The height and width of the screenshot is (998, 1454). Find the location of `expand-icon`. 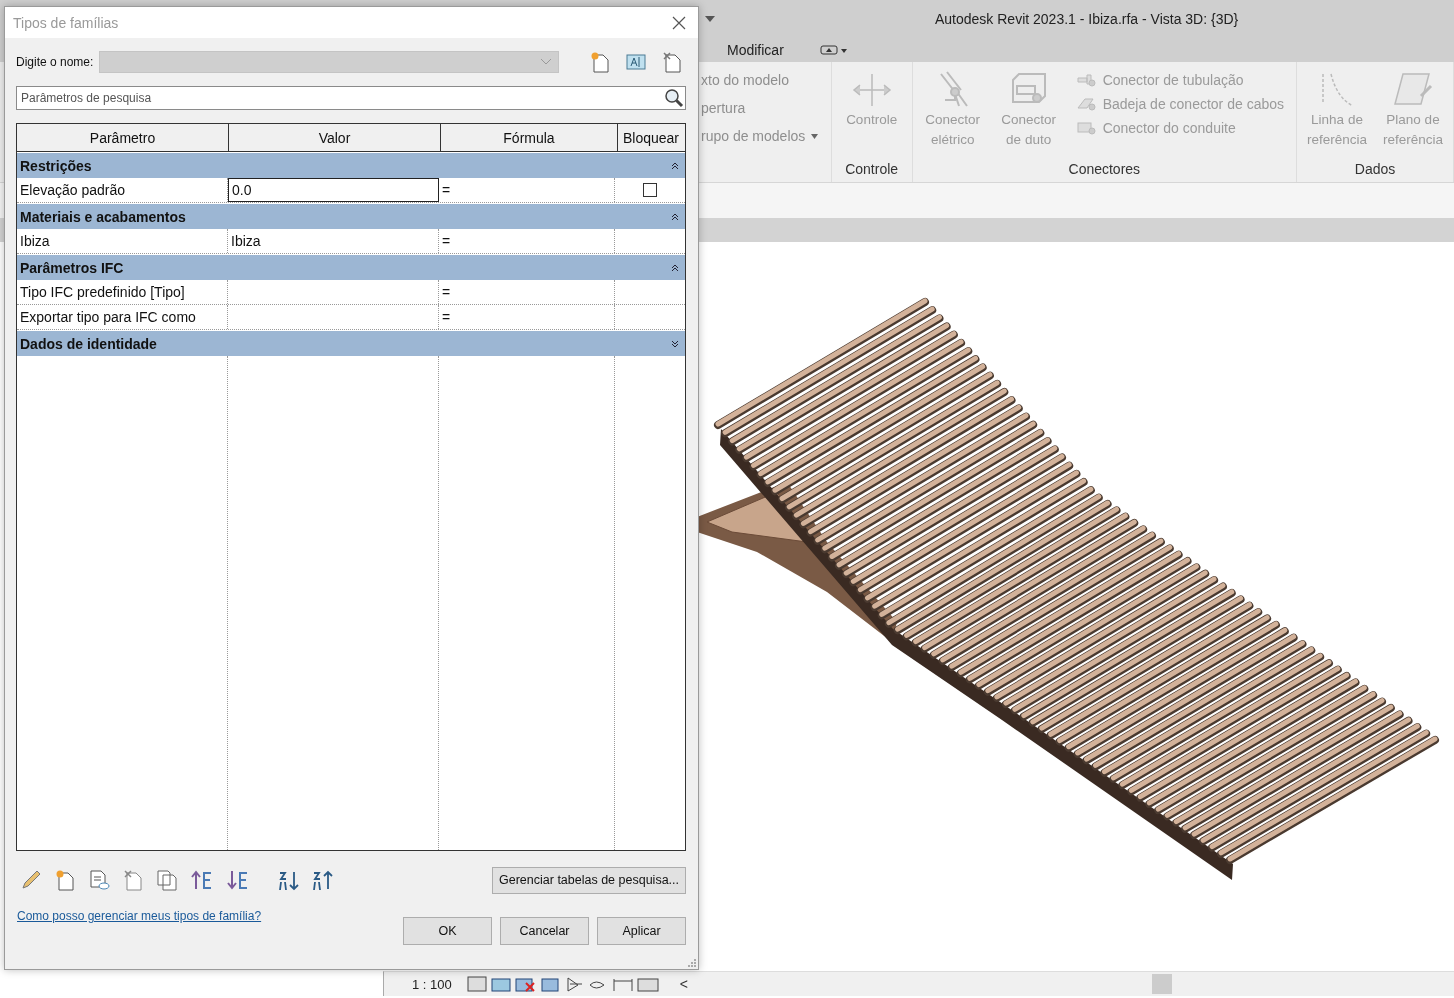

expand-icon is located at coordinates (675, 343).